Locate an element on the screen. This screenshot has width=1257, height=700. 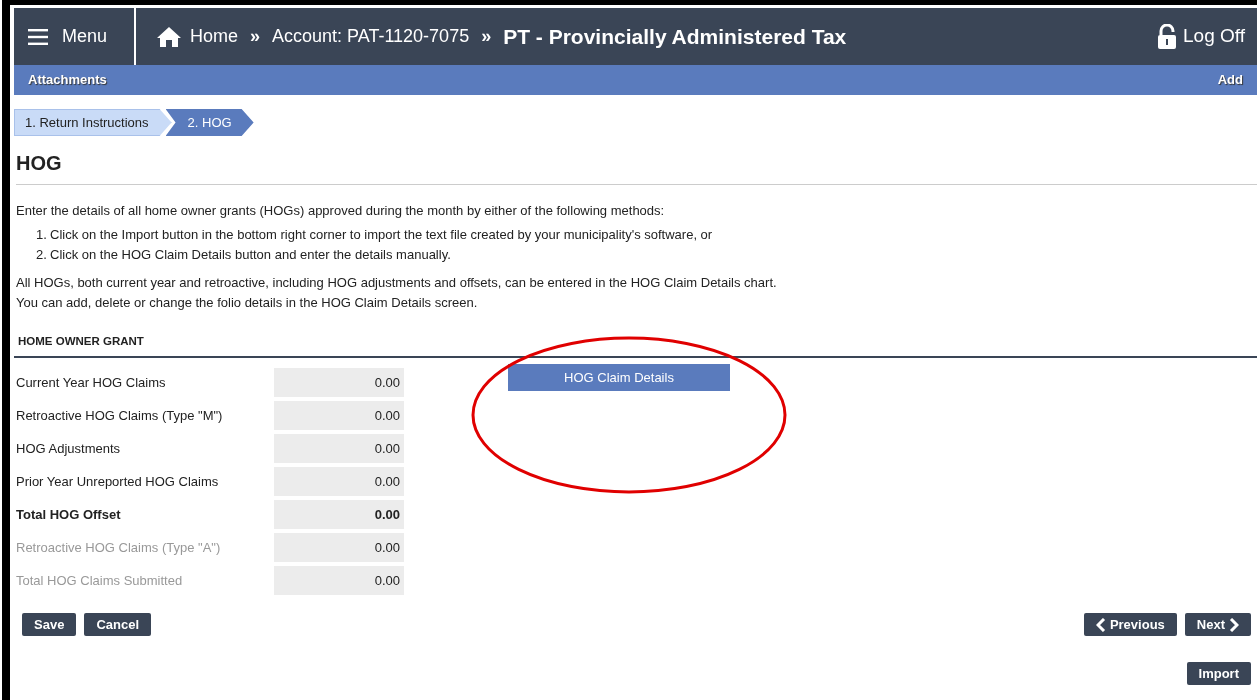
previous-button: Previous is located at coordinates (1130, 625).